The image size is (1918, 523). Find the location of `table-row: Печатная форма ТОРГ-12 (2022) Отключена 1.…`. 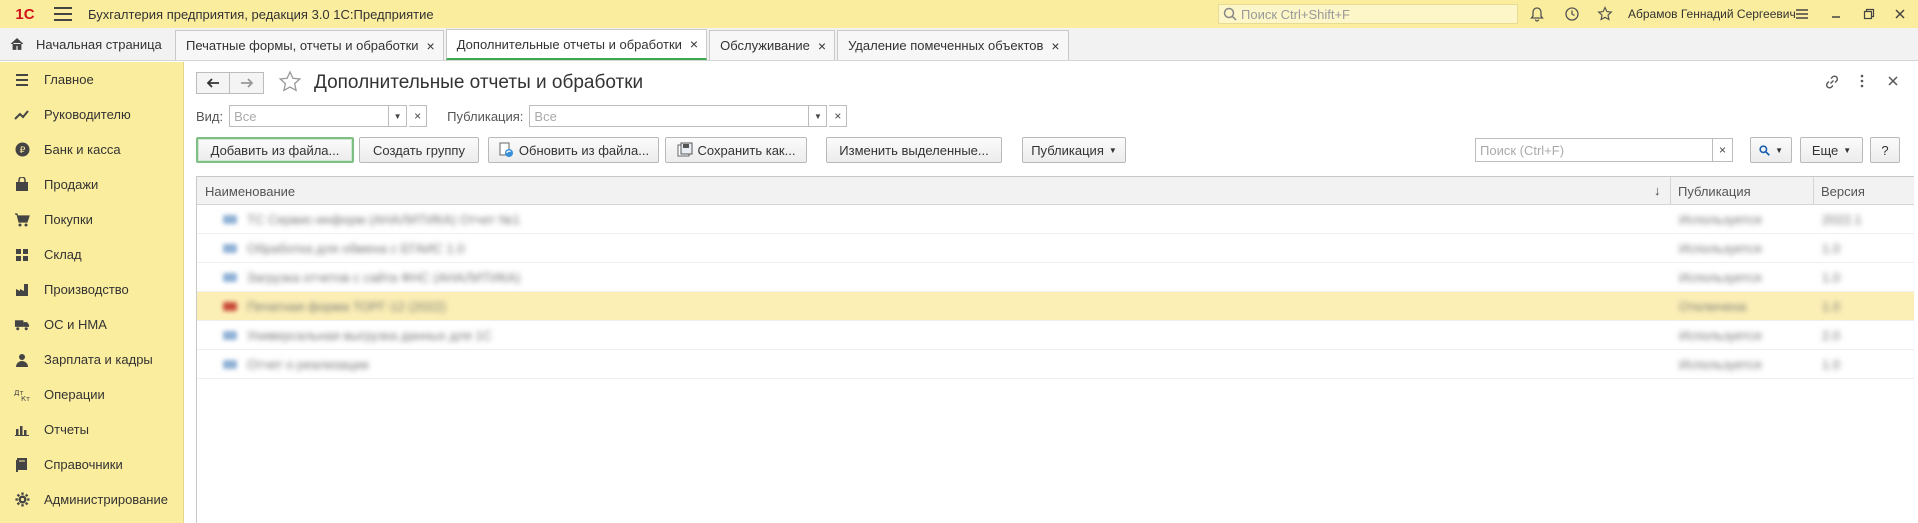

table-row: Печатная форма ТОРГ-12 (2022) Отключена 1.… is located at coordinates (1055, 306).